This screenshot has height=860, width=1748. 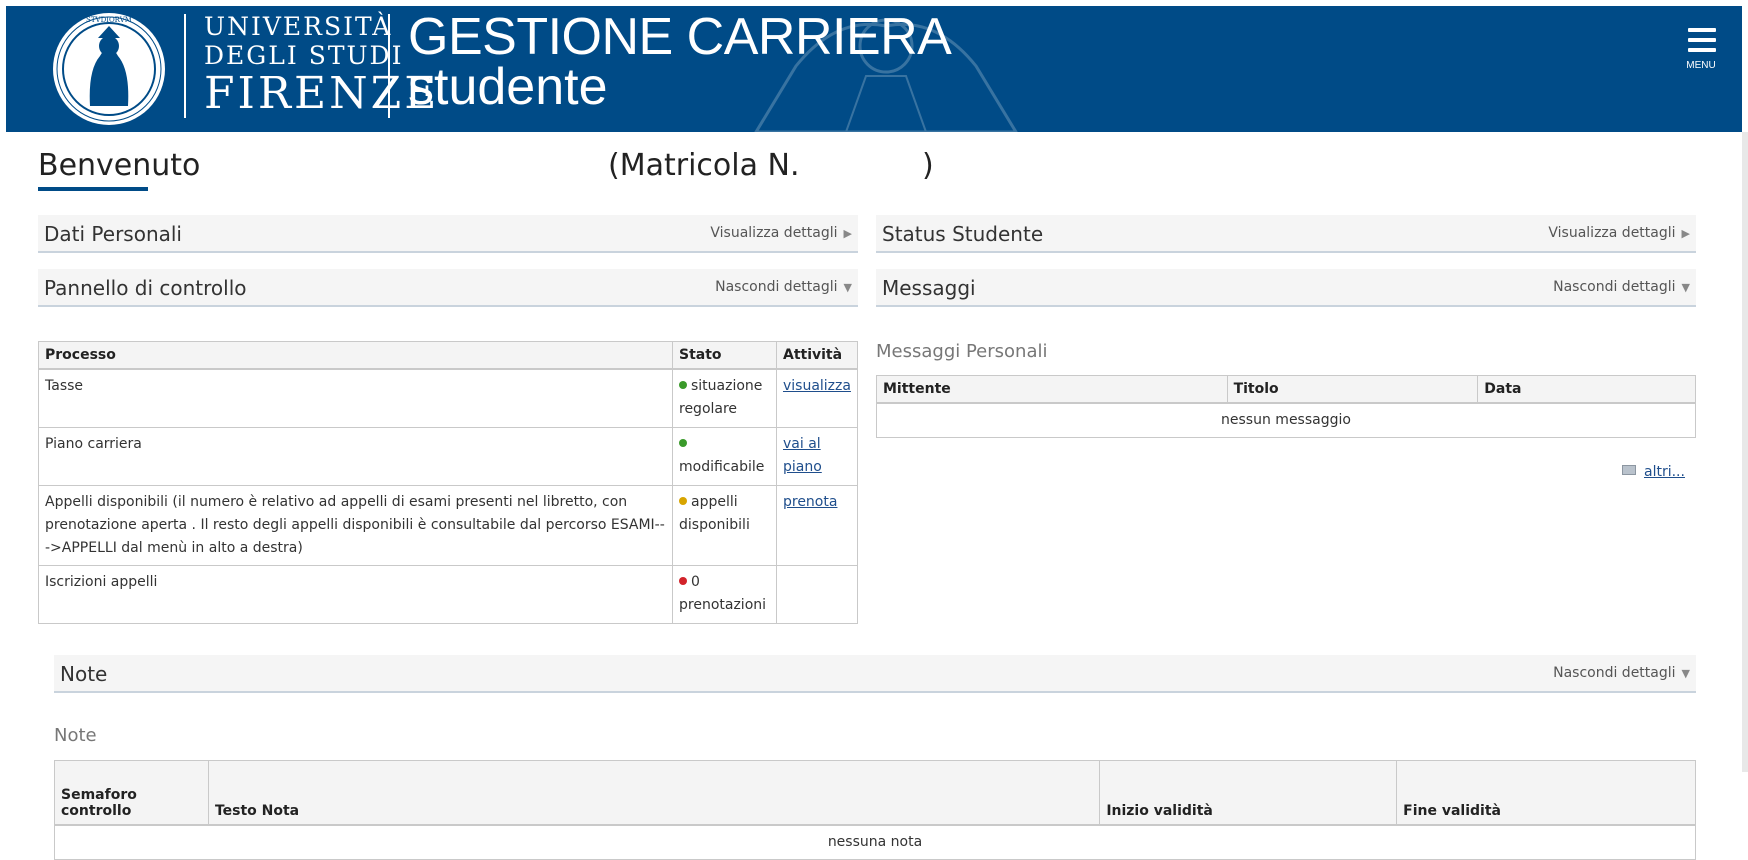 I want to click on column-header-fine-validita: Fine validità, so click(x=1546, y=793).